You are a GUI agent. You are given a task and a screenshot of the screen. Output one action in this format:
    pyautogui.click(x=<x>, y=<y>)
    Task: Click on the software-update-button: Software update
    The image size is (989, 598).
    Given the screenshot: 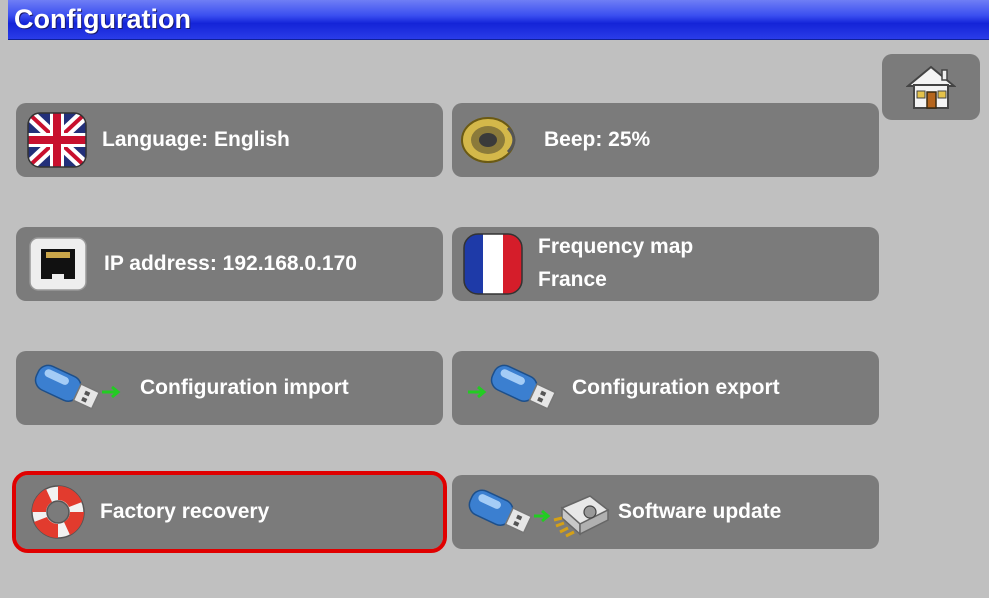 What is the action you would take?
    pyautogui.click(x=665, y=512)
    